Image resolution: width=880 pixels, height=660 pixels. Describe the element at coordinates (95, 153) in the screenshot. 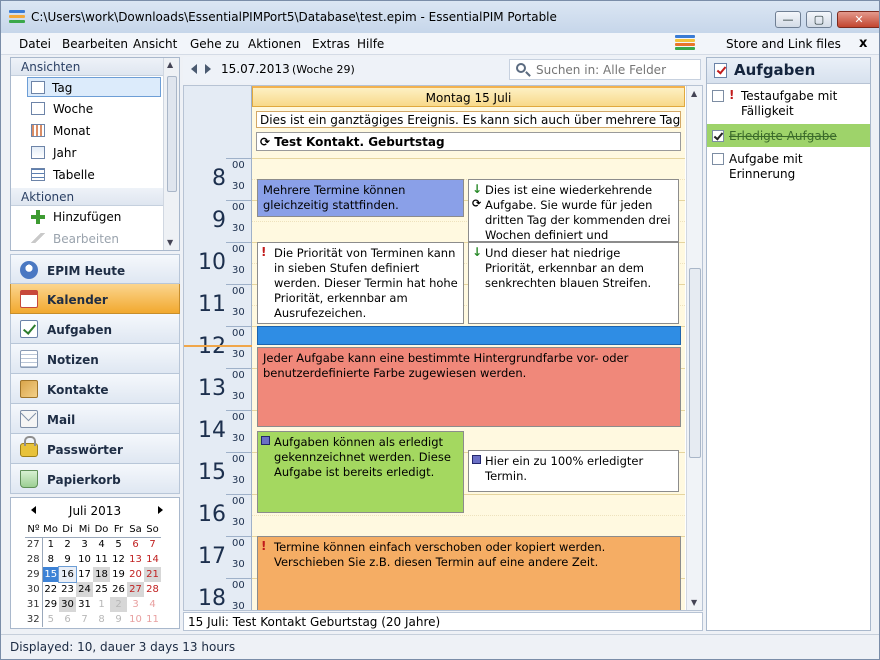

I see `view-year: Jahr` at that location.